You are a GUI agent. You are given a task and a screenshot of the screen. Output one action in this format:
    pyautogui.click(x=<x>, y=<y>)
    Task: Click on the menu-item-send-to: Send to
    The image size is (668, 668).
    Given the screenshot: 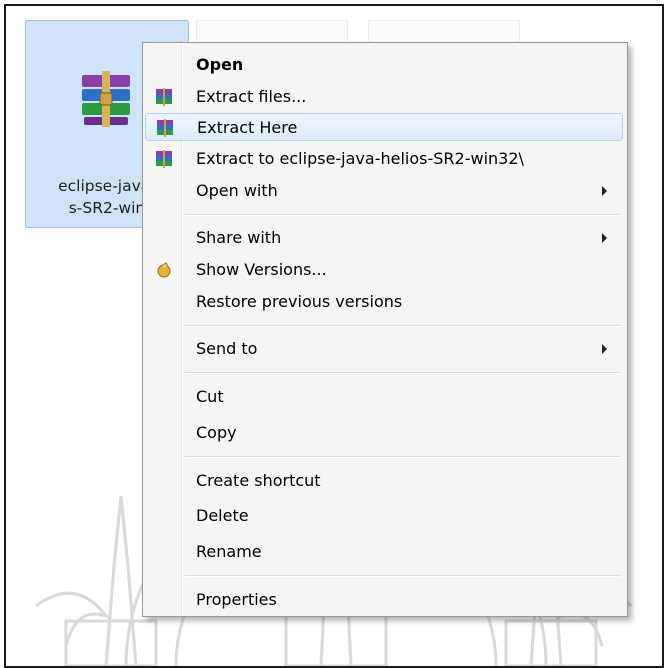 What is the action you would take?
    pyautogui.click(x=384, y=349)
    